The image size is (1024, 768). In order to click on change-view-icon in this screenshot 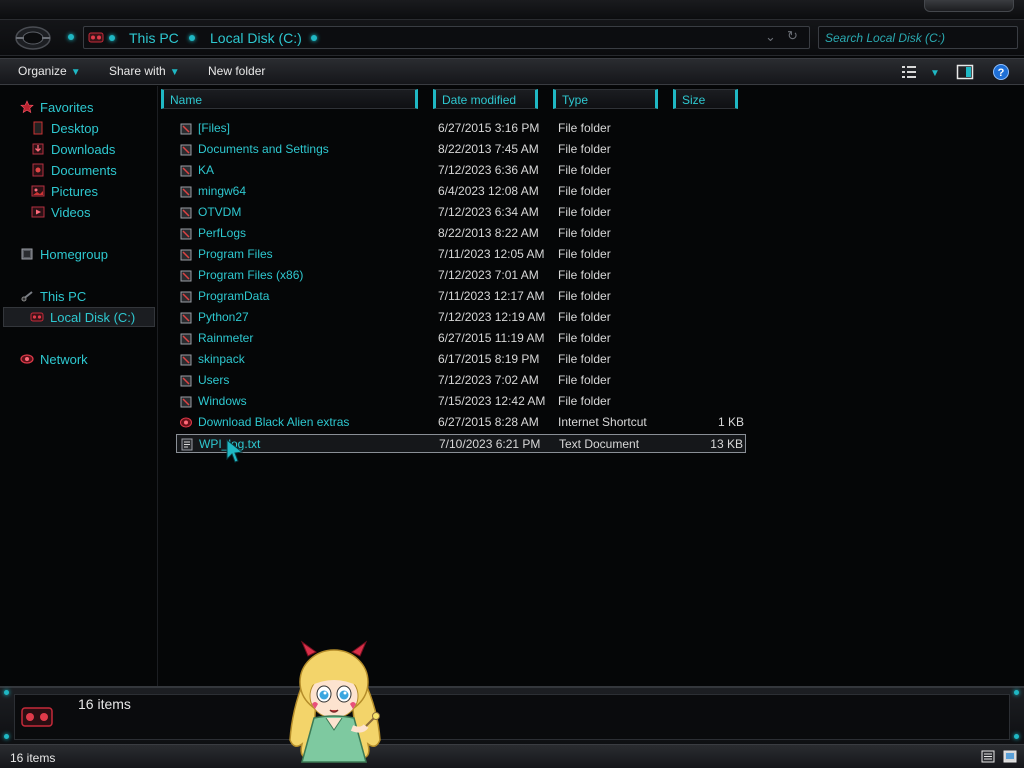, I will do `click(909, 72)`.